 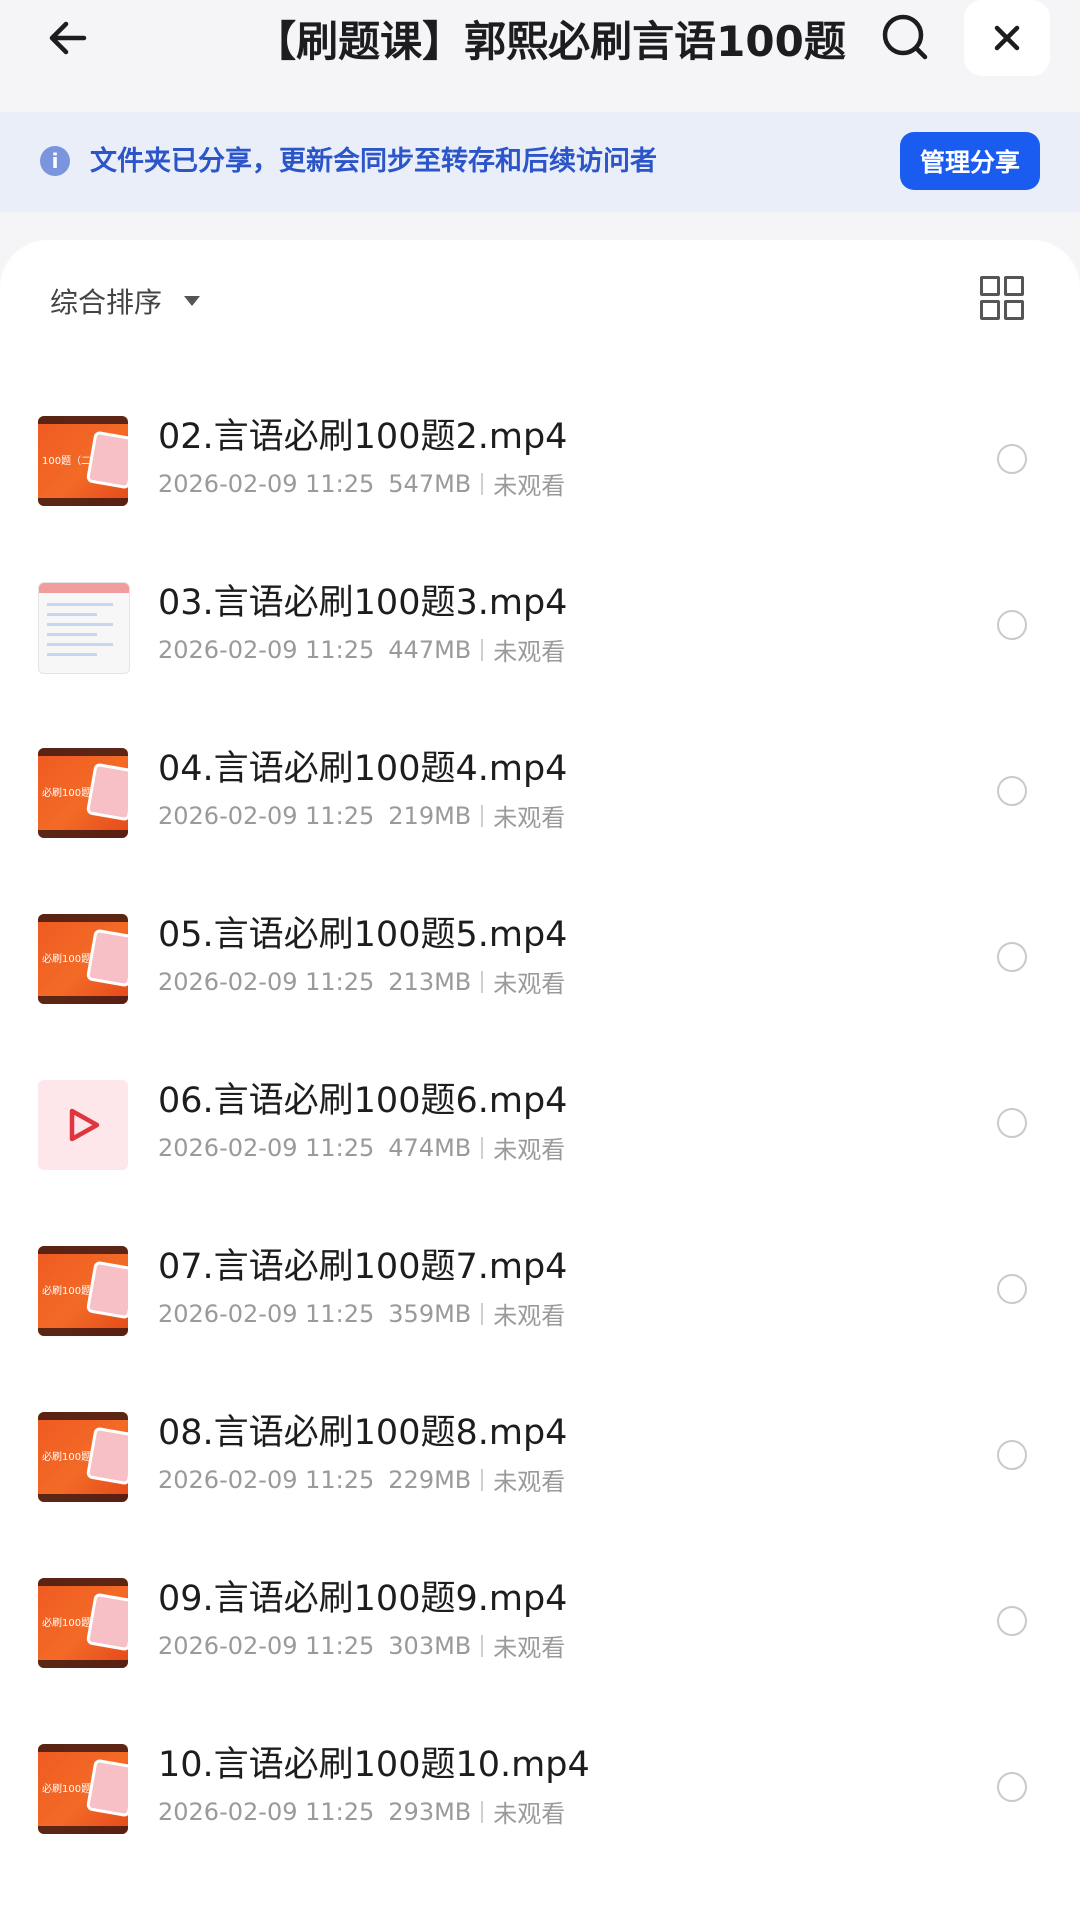 I want to click on video-thumbnail: 必刷100题（八）, so click(x=83, y=1457).